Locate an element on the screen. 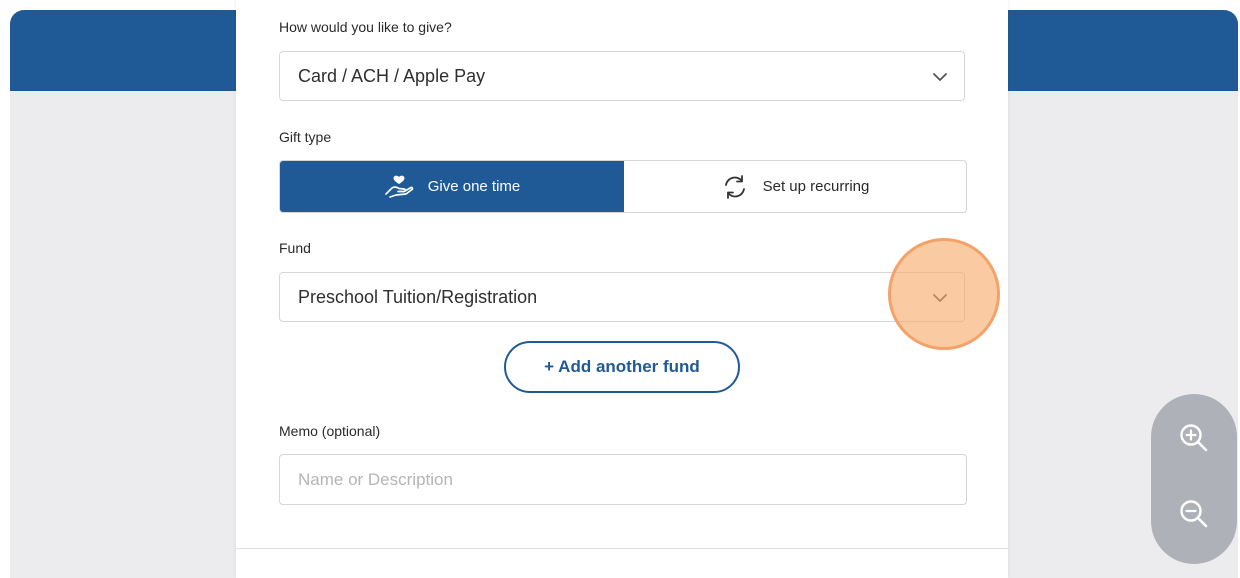 The height and width of the screenshot is (578, 1240). give-method-value: Card / ACH / Apple Pay is located at coordinates (392, 76).